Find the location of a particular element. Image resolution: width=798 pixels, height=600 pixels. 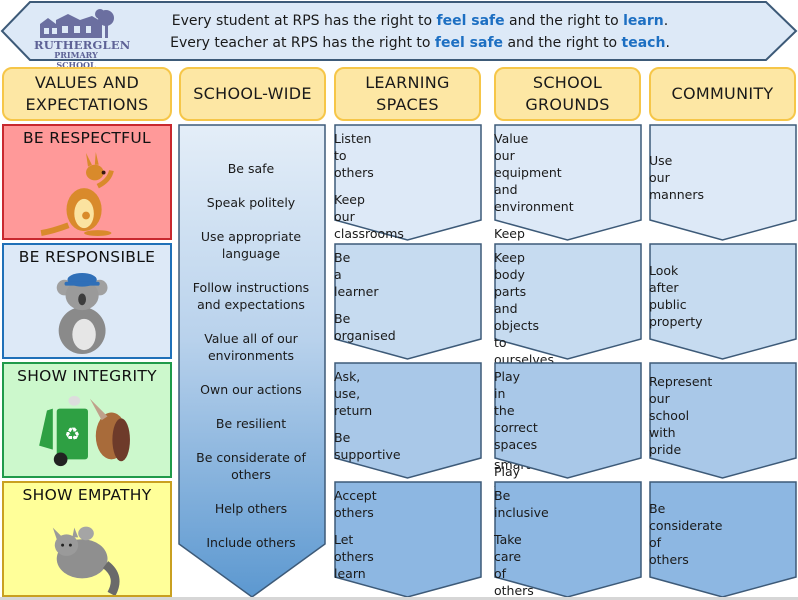

motto-text: Every teacher at RPS has the right to is located at coordinates (302, 43).